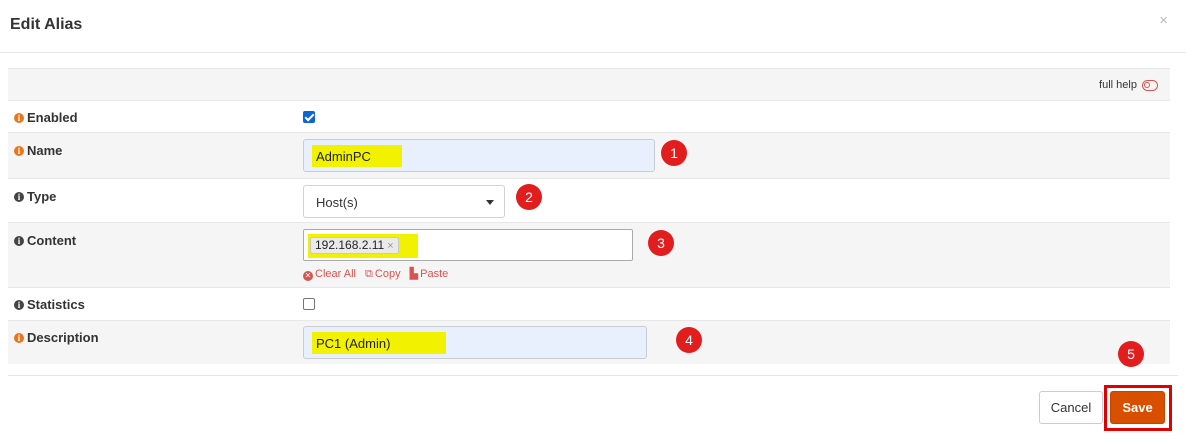 Image resolution: width=1186 pixels, height=442 pixels. What do you see at coordinates (46, 117) in the screenshot?
I see `enabled-label: i Enabled` at bounding box center [46, 117].